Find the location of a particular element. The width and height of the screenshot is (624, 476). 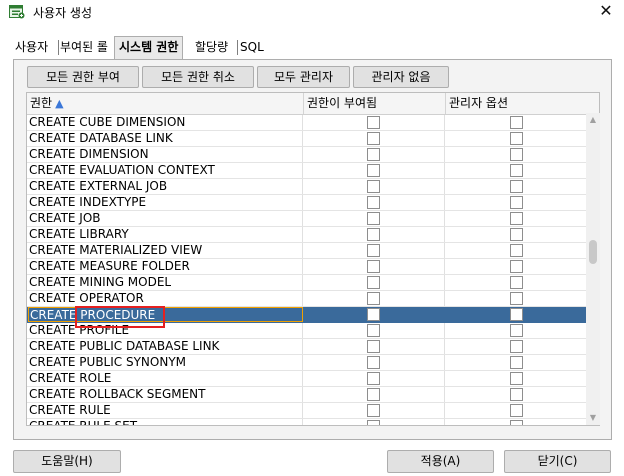

table-row: CREATE JOB is located at coordinates (307, 219).